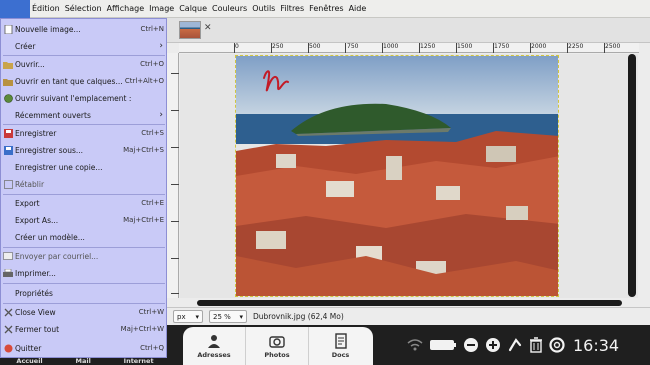 This screenshot has width=650, height=365. What do you see at coordinates (84, 81) in the screenshot?
I see `menu-item-open-as-layers: Ouvrir en tant que calques... Ctrl+Alt+O` at bounding box center [84, 81].